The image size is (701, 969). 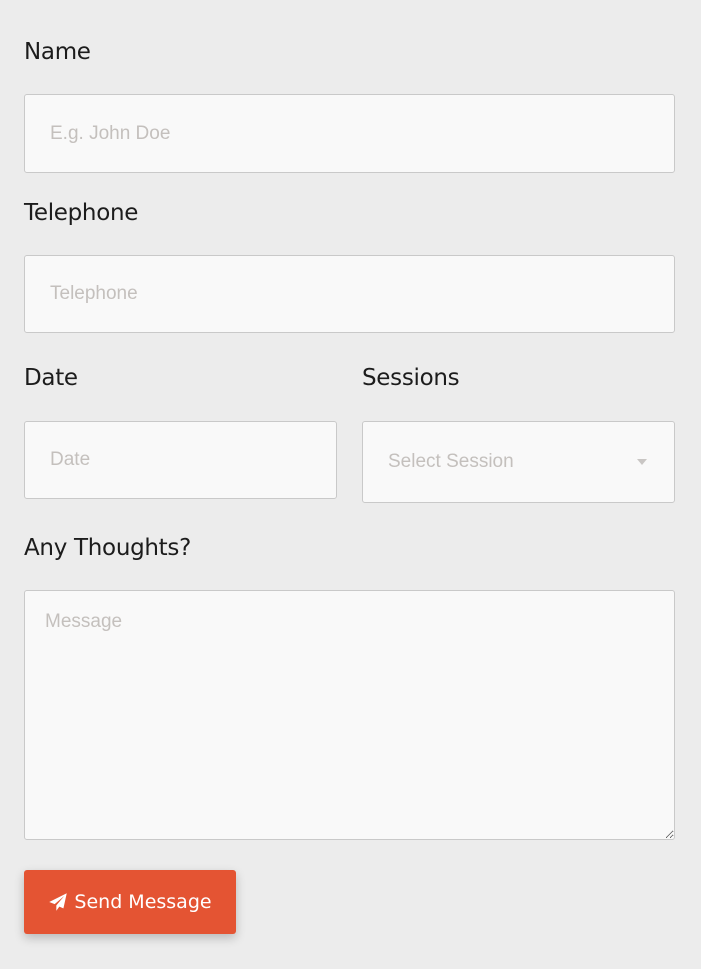 What do you see at coordinates (58, 902) in the screenshot?
I see `paper-plane-icon` at bounding box center [58, 902].